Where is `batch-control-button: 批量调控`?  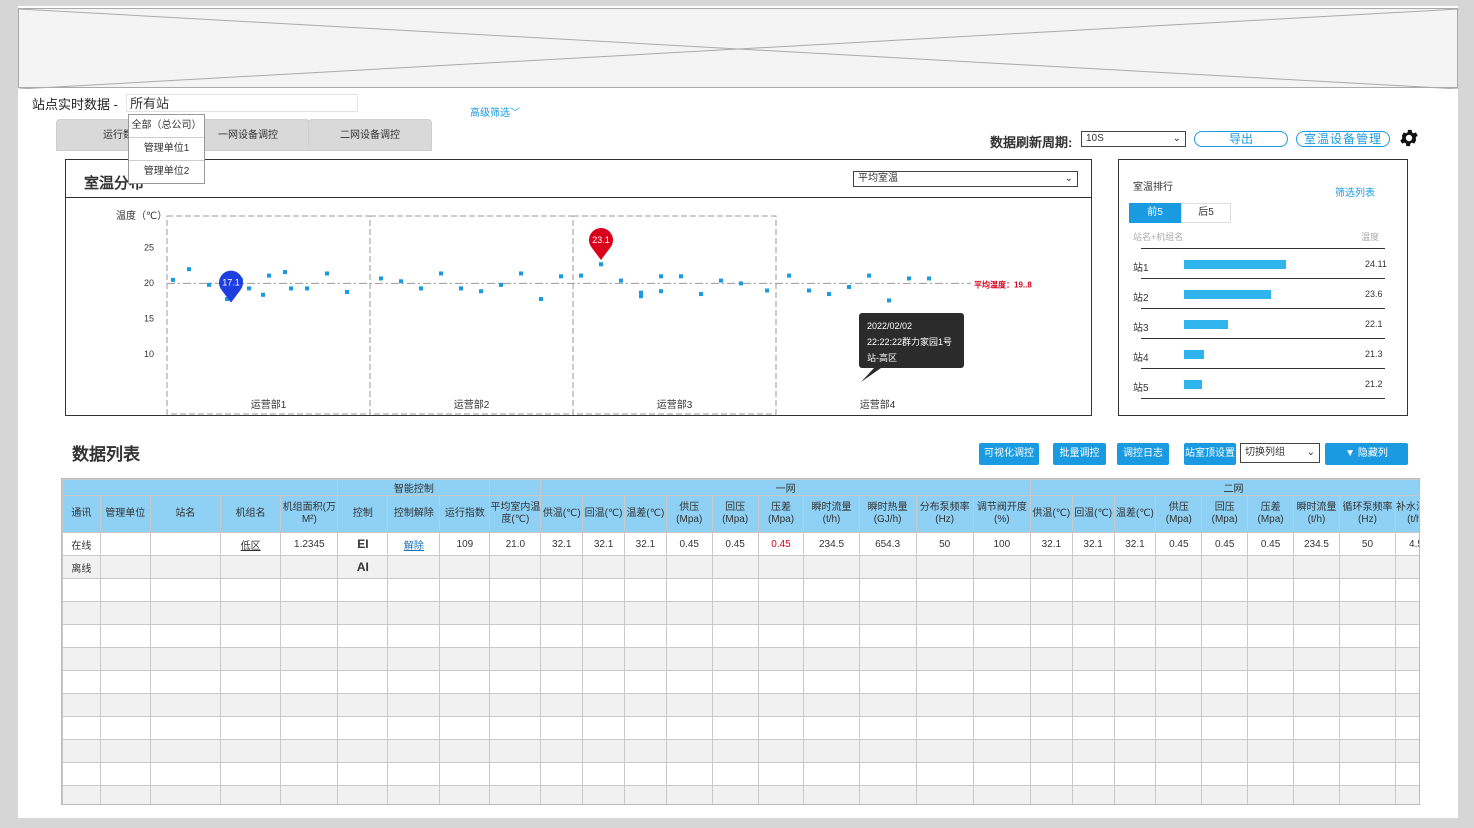
batch-control-button: 批量调控 is located at coordinates (1079, 454).